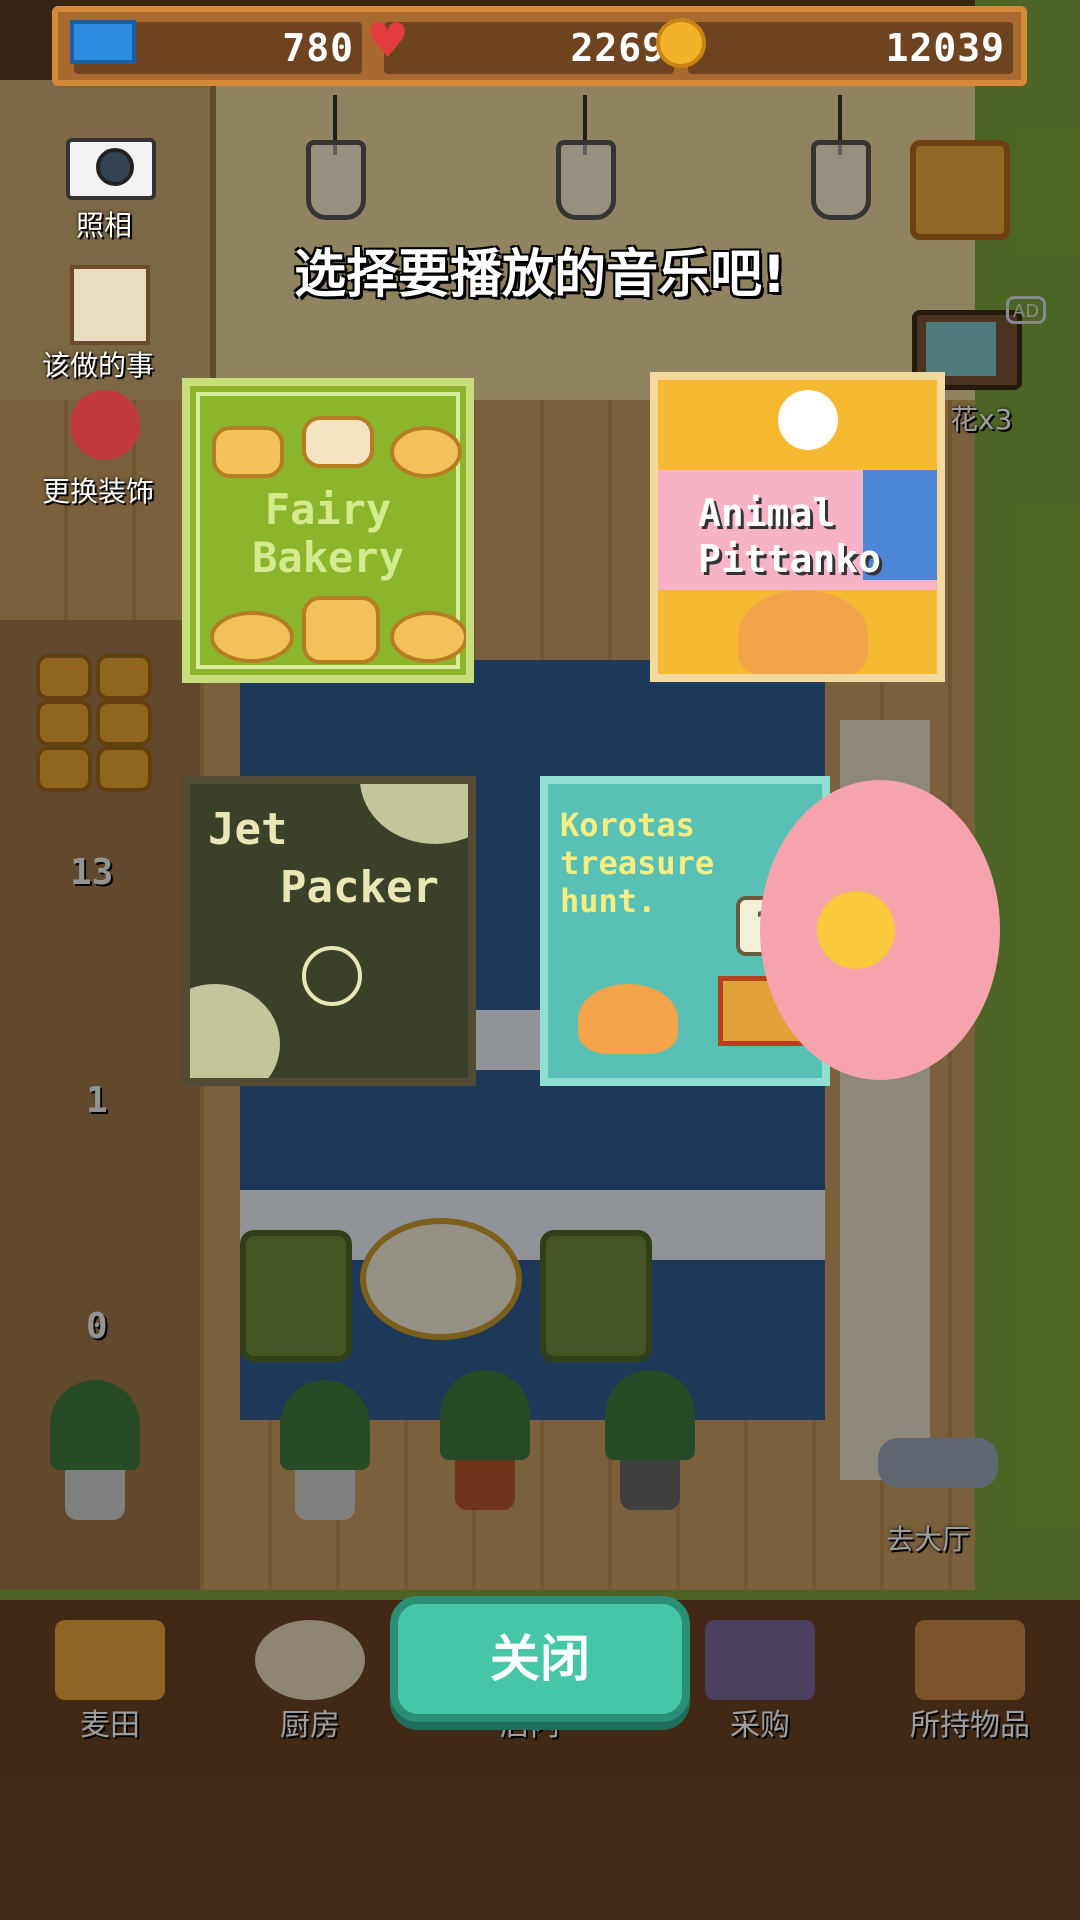  I want to click on album-title: Animal Pittanko, so click(789, 536).